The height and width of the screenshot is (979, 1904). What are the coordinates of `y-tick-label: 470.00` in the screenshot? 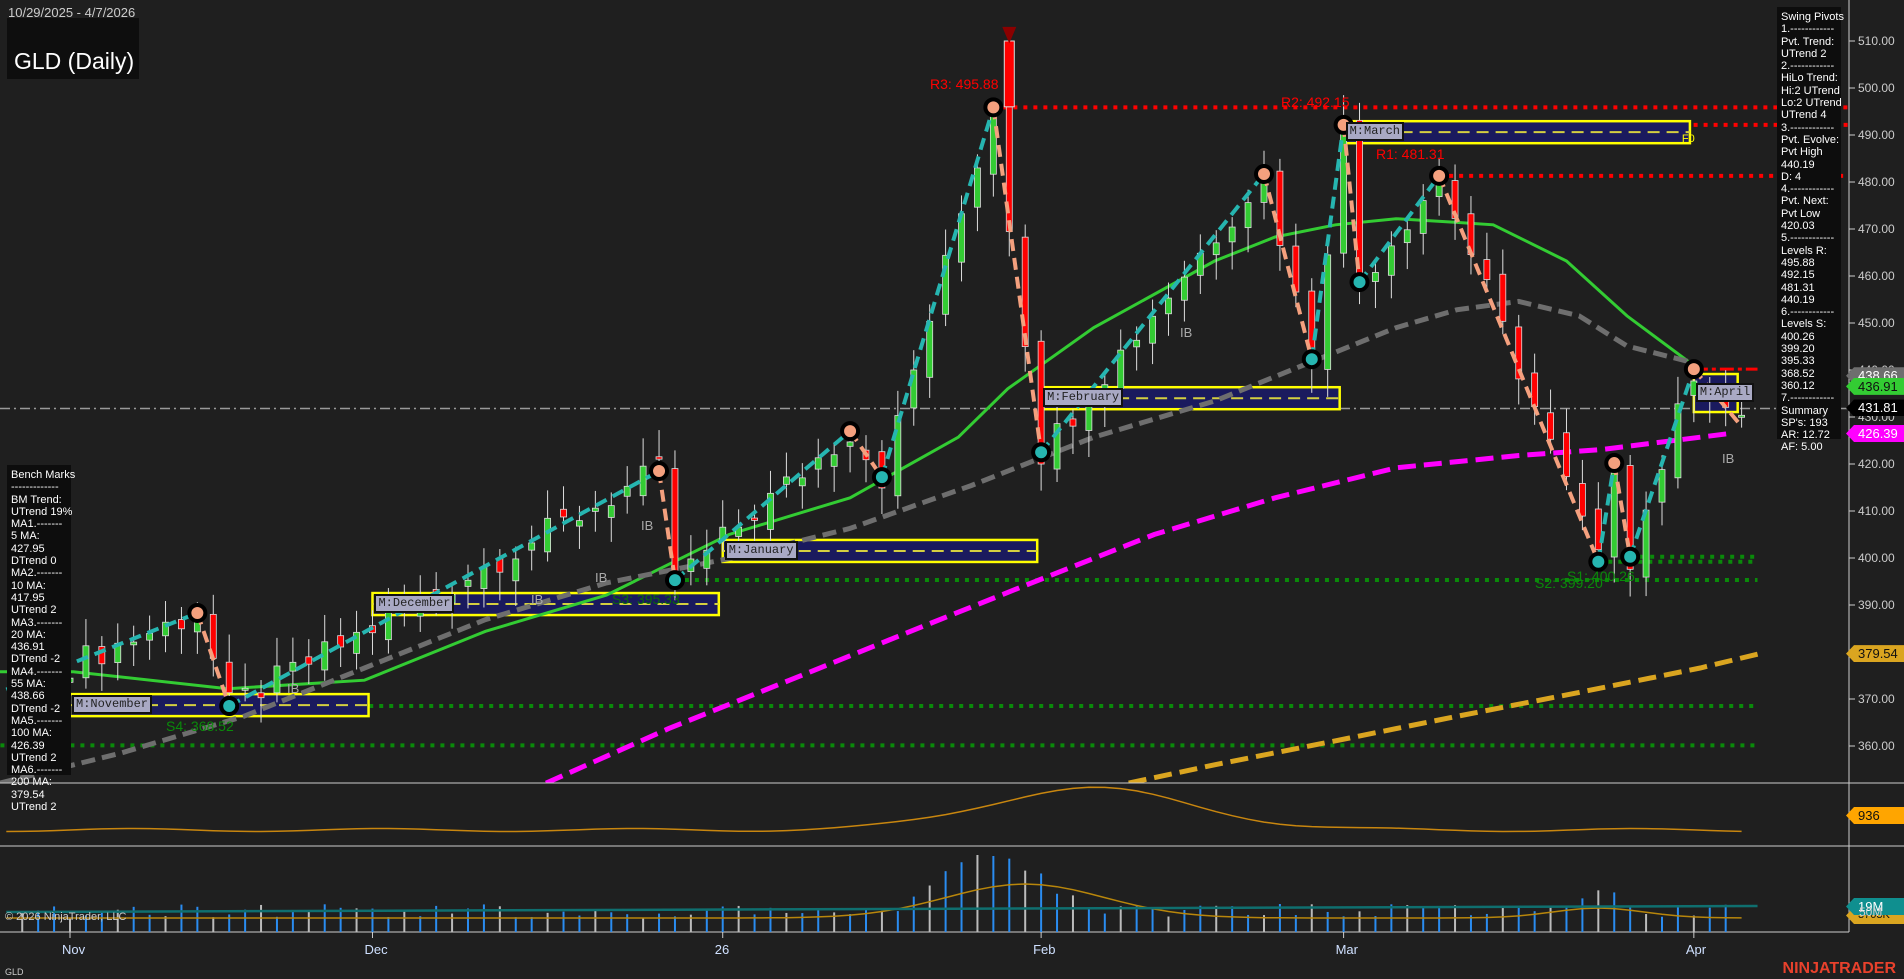 It's located at (1876, 229).